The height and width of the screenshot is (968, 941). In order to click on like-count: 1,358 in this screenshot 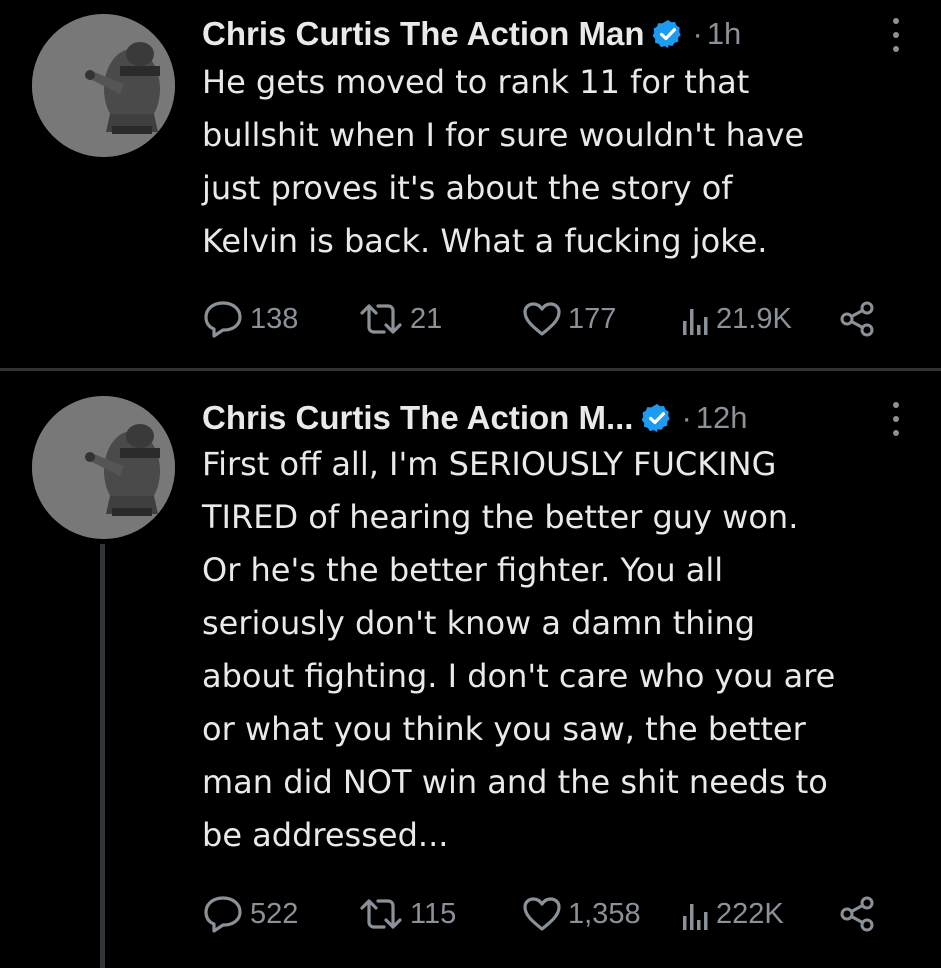, I will do `click(604, 913)`.